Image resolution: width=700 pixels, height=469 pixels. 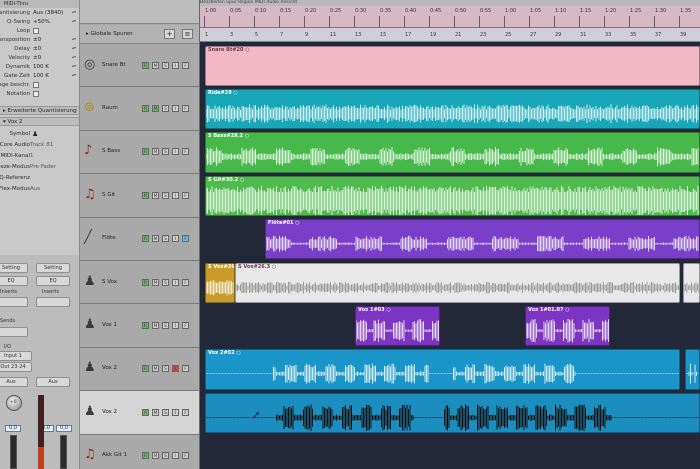 What do you see at coordinates (119, 325) in the screenshot?
I see `track-name: Vox 1` at bounding box center [119, 325].